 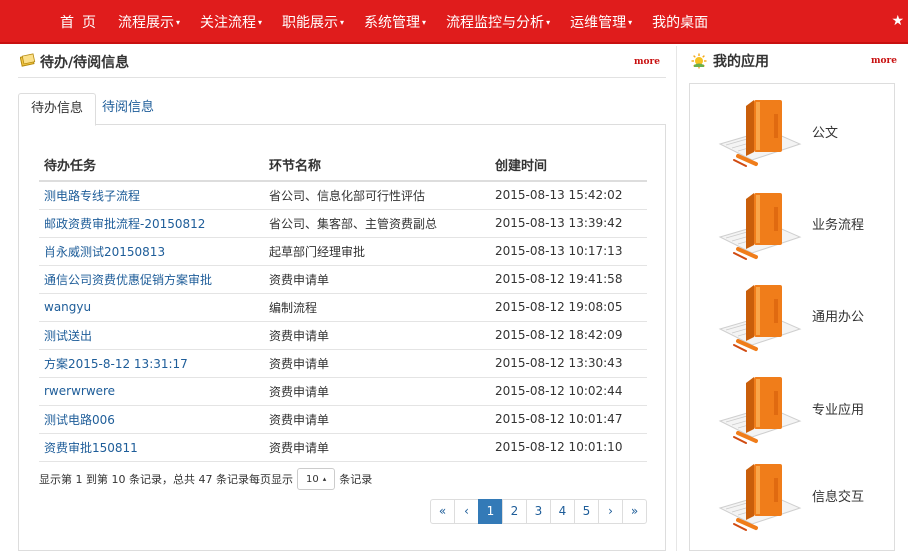 What do you see at coordinates (568, 251) in the screenshot?
I see `time-cell: 2015-08-13 10:17:13` at bounding box center [568, 251].